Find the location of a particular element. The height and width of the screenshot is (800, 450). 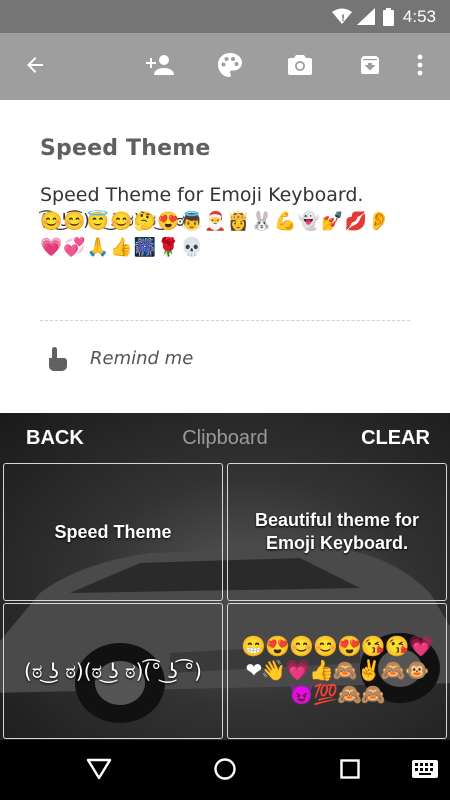

clipboard-item: Speed Theme is located at coordinates (113, 532).